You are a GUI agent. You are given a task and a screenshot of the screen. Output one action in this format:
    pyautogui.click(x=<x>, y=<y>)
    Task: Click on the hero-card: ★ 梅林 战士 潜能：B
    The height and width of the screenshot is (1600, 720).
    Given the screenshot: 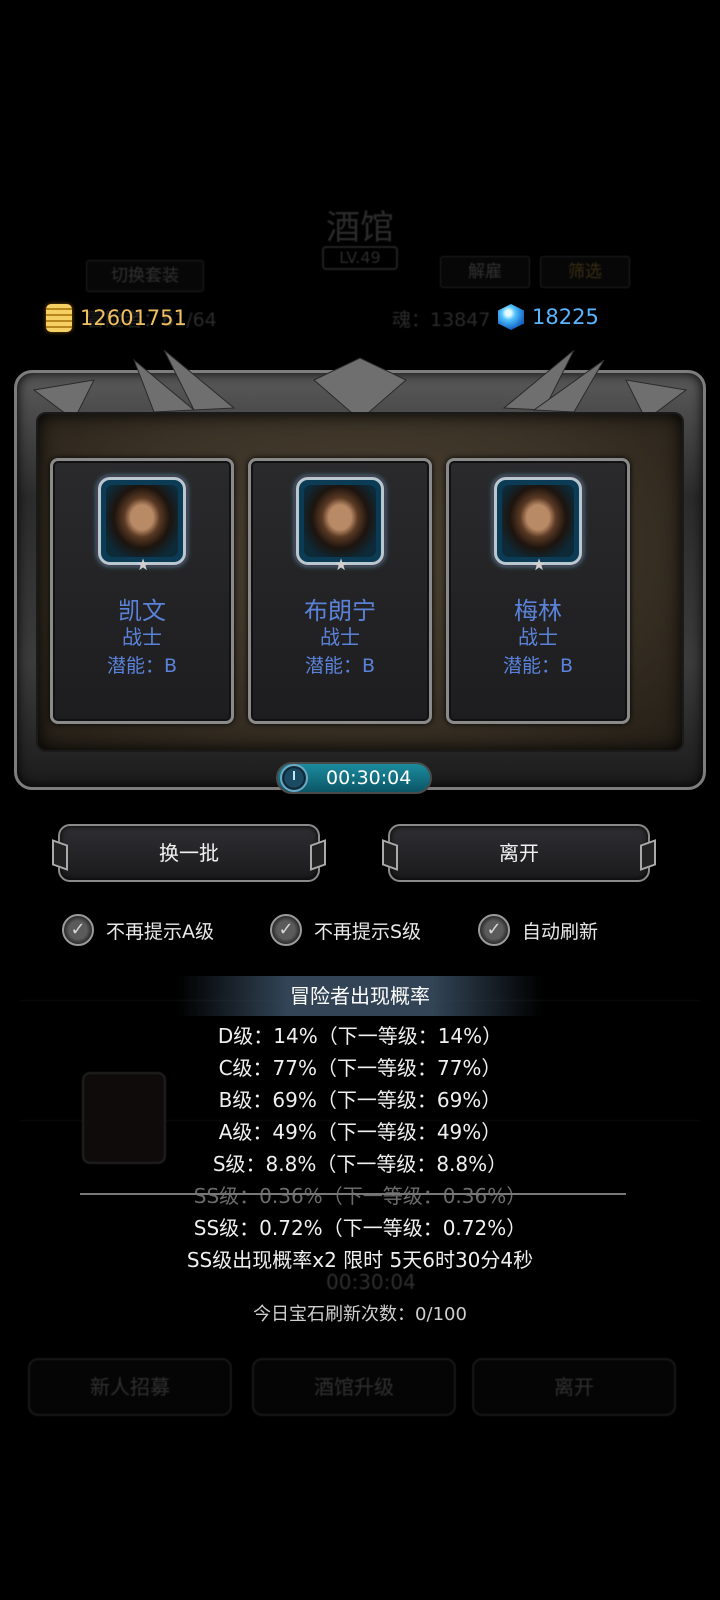 What is the action you would take?
    pyautogui.click(x=538, y=591)
    